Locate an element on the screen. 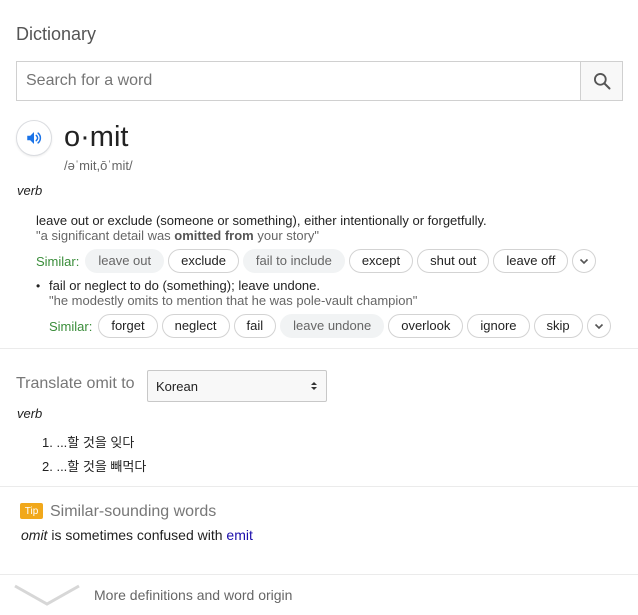  speaker-icon is located at coordinates (34, 138).